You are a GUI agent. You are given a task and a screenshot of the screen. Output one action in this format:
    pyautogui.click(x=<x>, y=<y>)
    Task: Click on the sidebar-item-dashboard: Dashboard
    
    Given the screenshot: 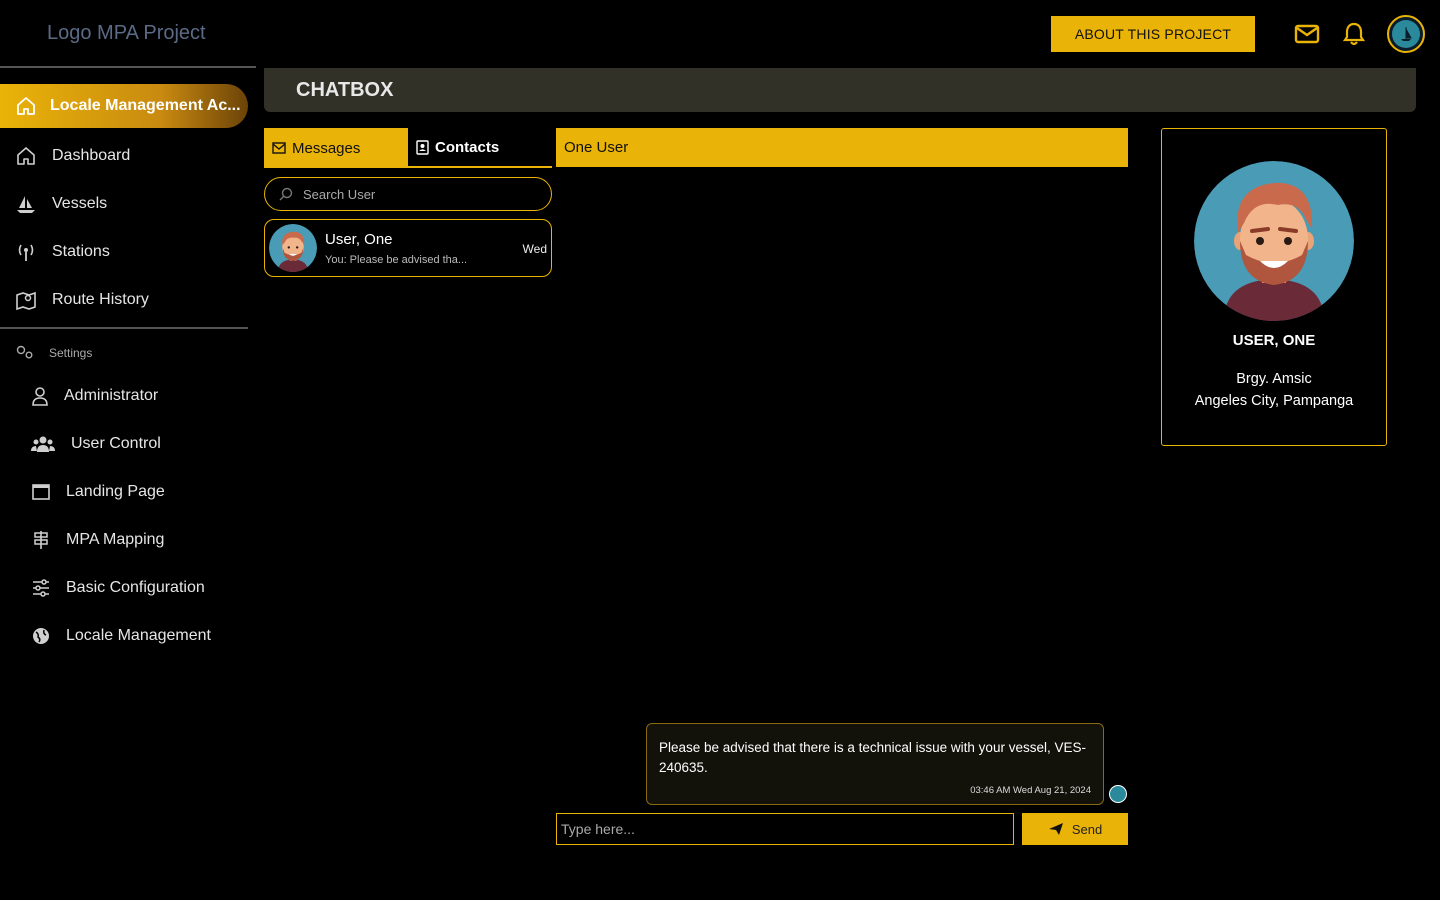 What is the action you would take?
    pyautogui.click(x=72, y=156)
    